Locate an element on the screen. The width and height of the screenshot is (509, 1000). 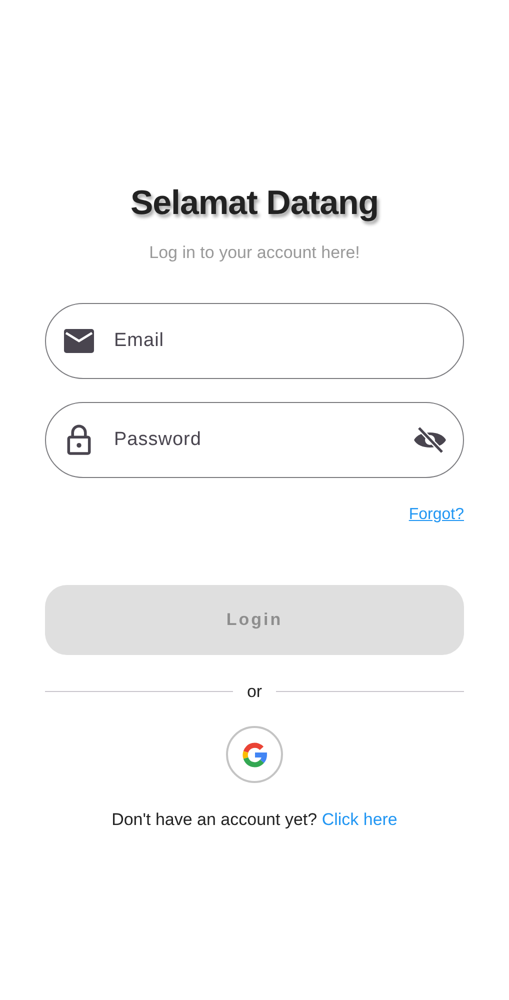
signup-link: Click here is located at coordinates (360, 819).